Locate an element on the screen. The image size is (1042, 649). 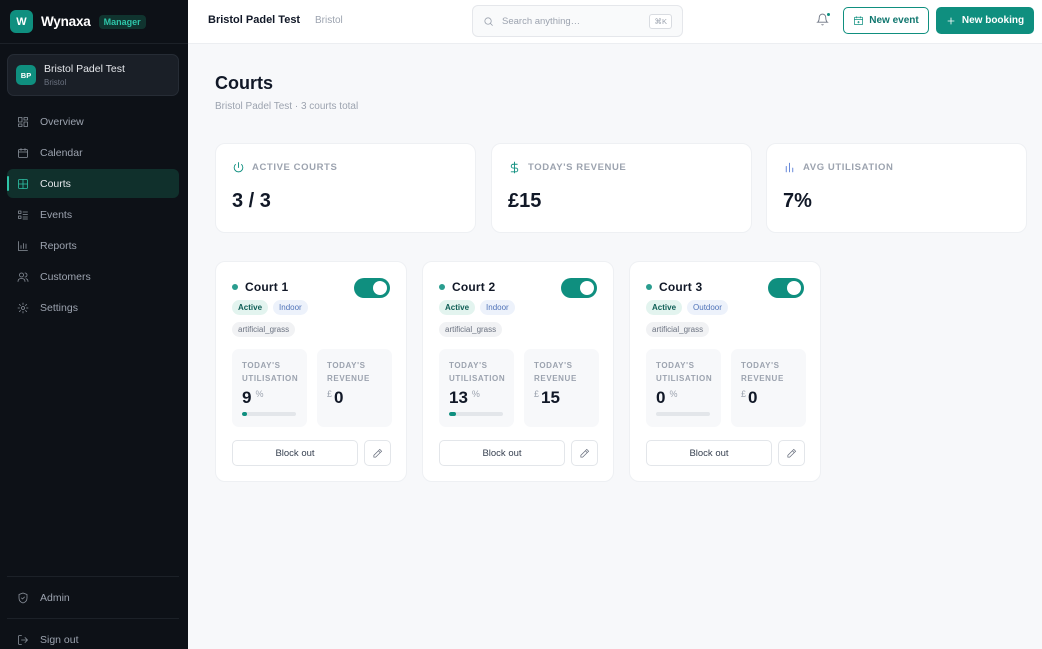
stat-card-todays-revenue: TODAY'S REVENUE £15 is located at coordinates (621, 188).